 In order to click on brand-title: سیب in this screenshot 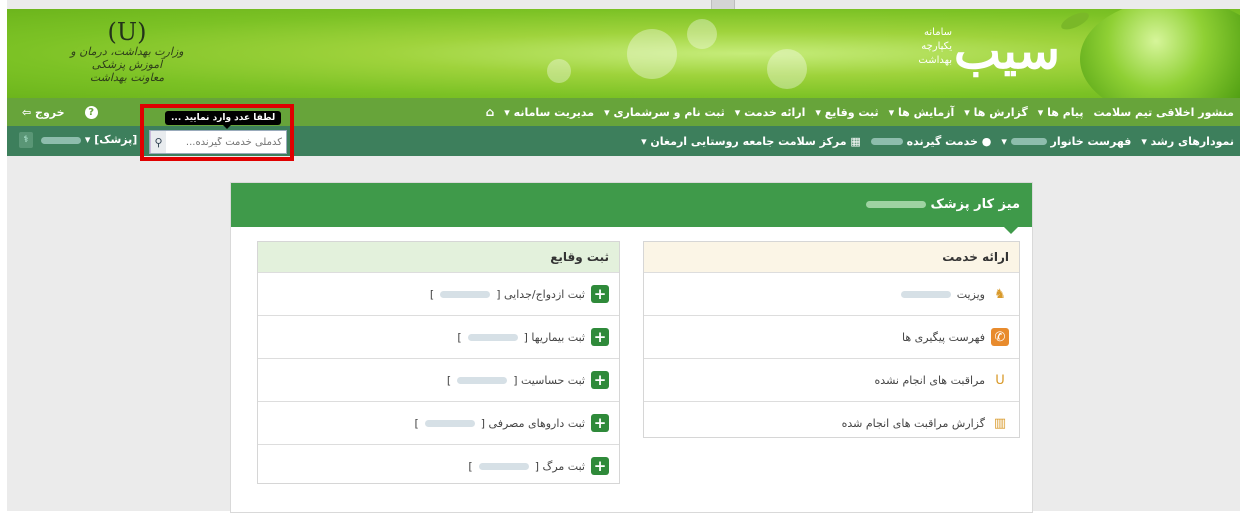, I will do `click(1006, 50)`.